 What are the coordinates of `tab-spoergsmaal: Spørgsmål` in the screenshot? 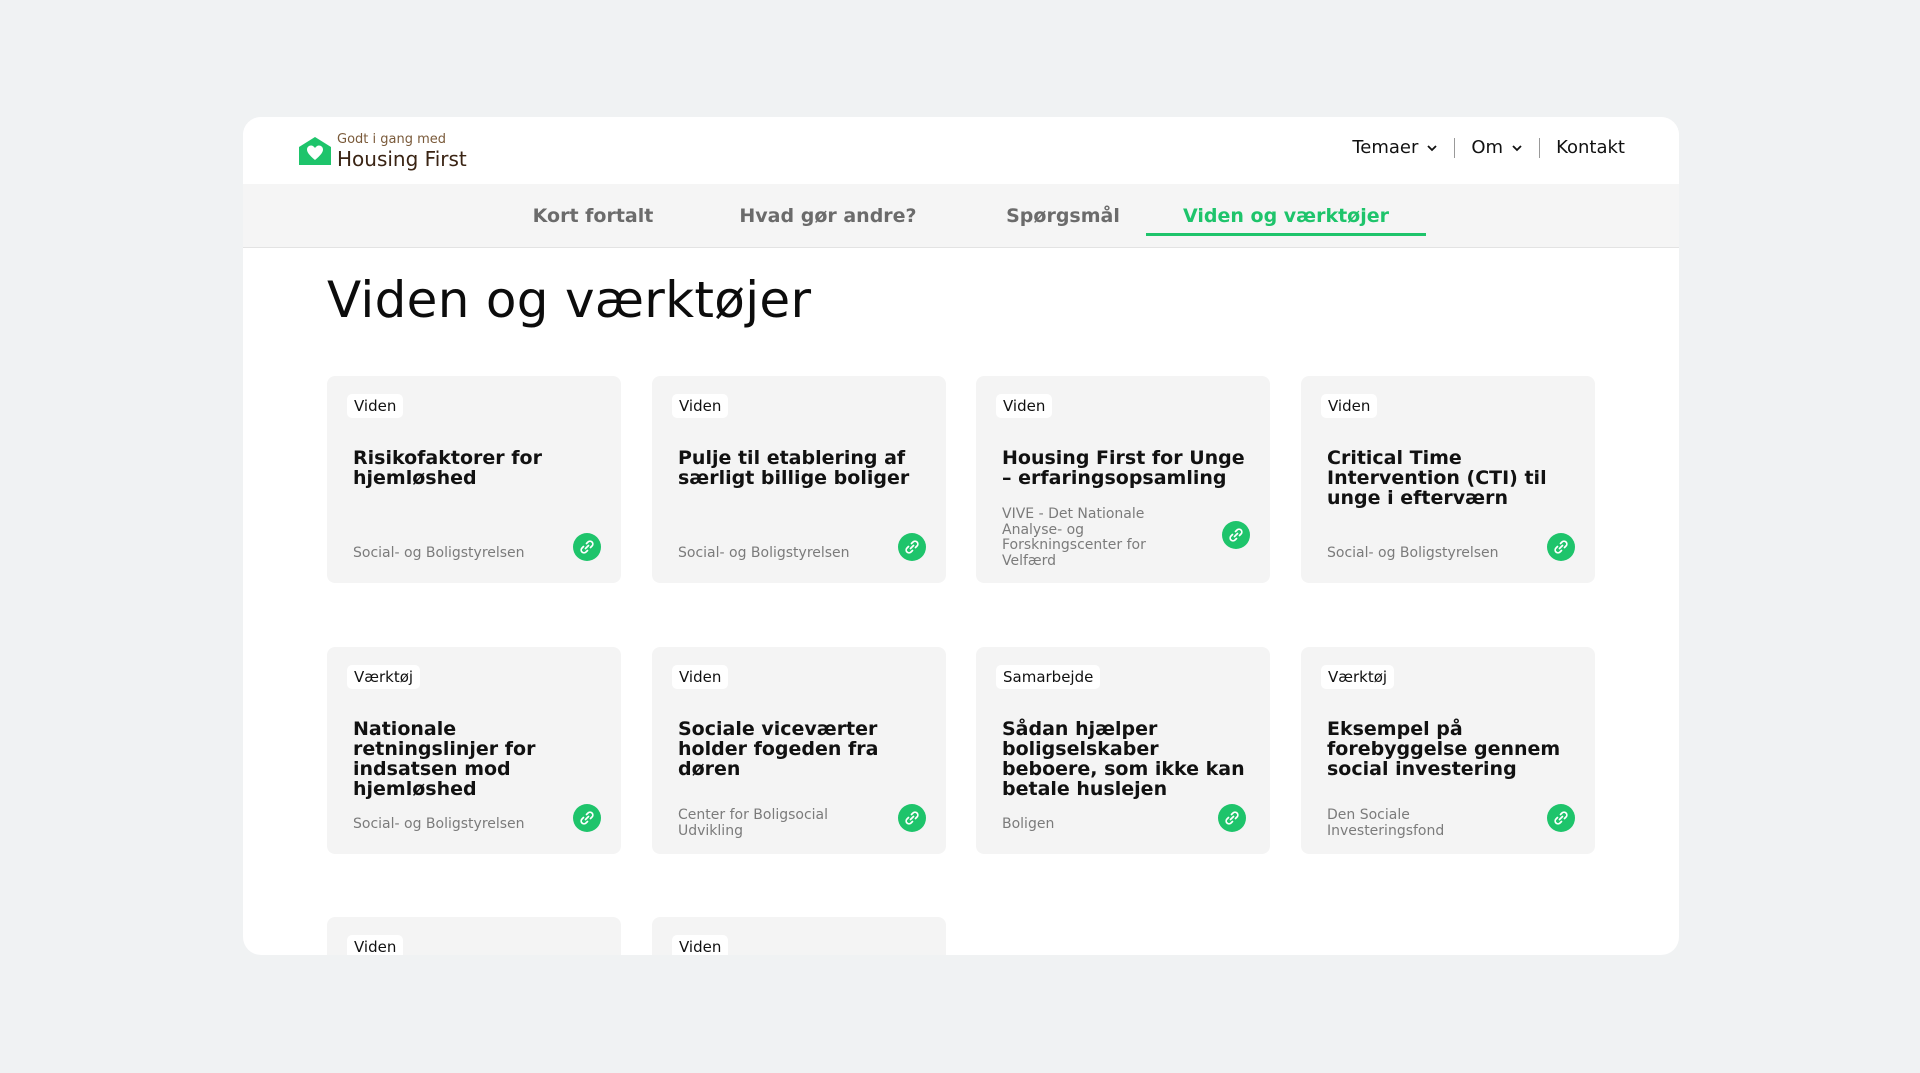 It's located at (1063, 216).